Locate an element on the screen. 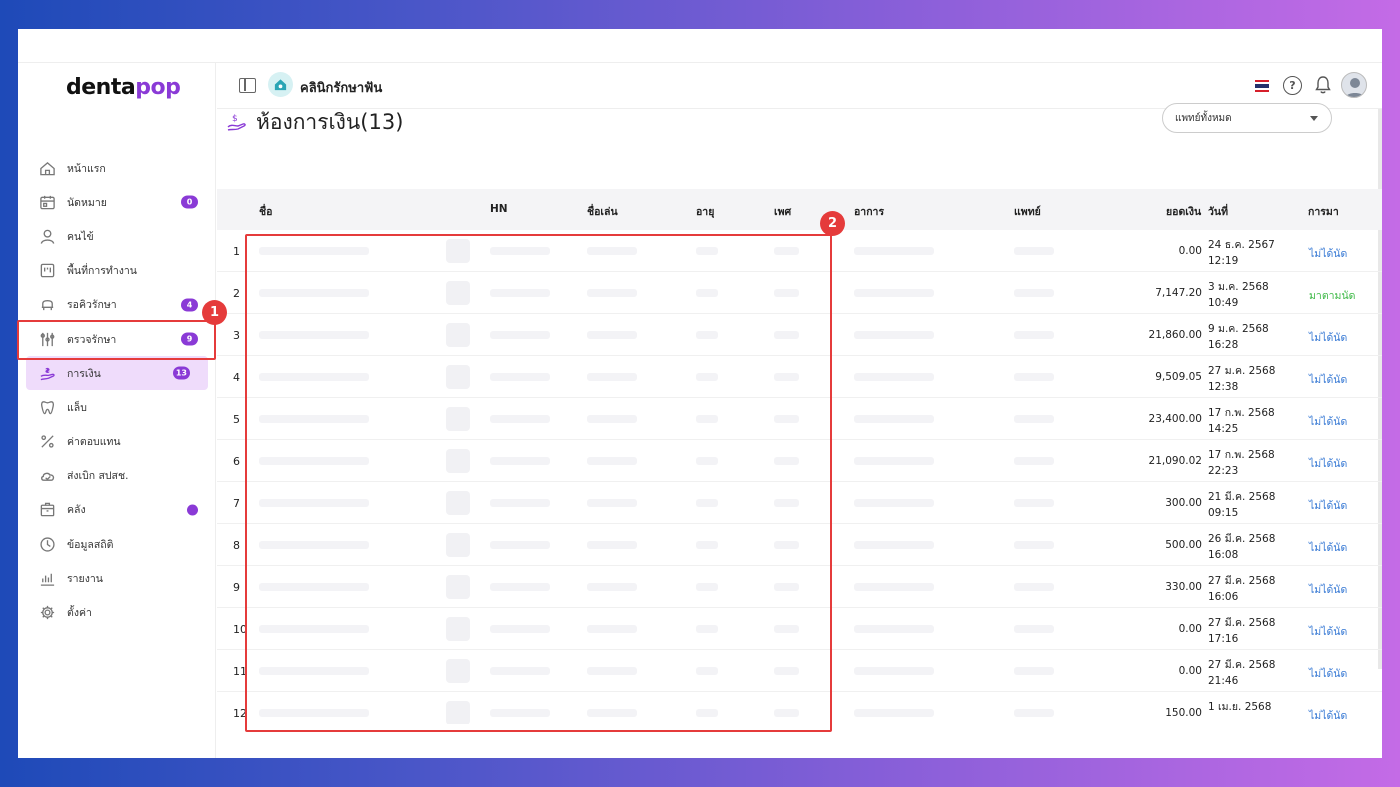 The width and height of the screenshot is (1400, 787). date-cell: 21 มี.ค. 2568 09:15 is located at coordinates (1241, 505).